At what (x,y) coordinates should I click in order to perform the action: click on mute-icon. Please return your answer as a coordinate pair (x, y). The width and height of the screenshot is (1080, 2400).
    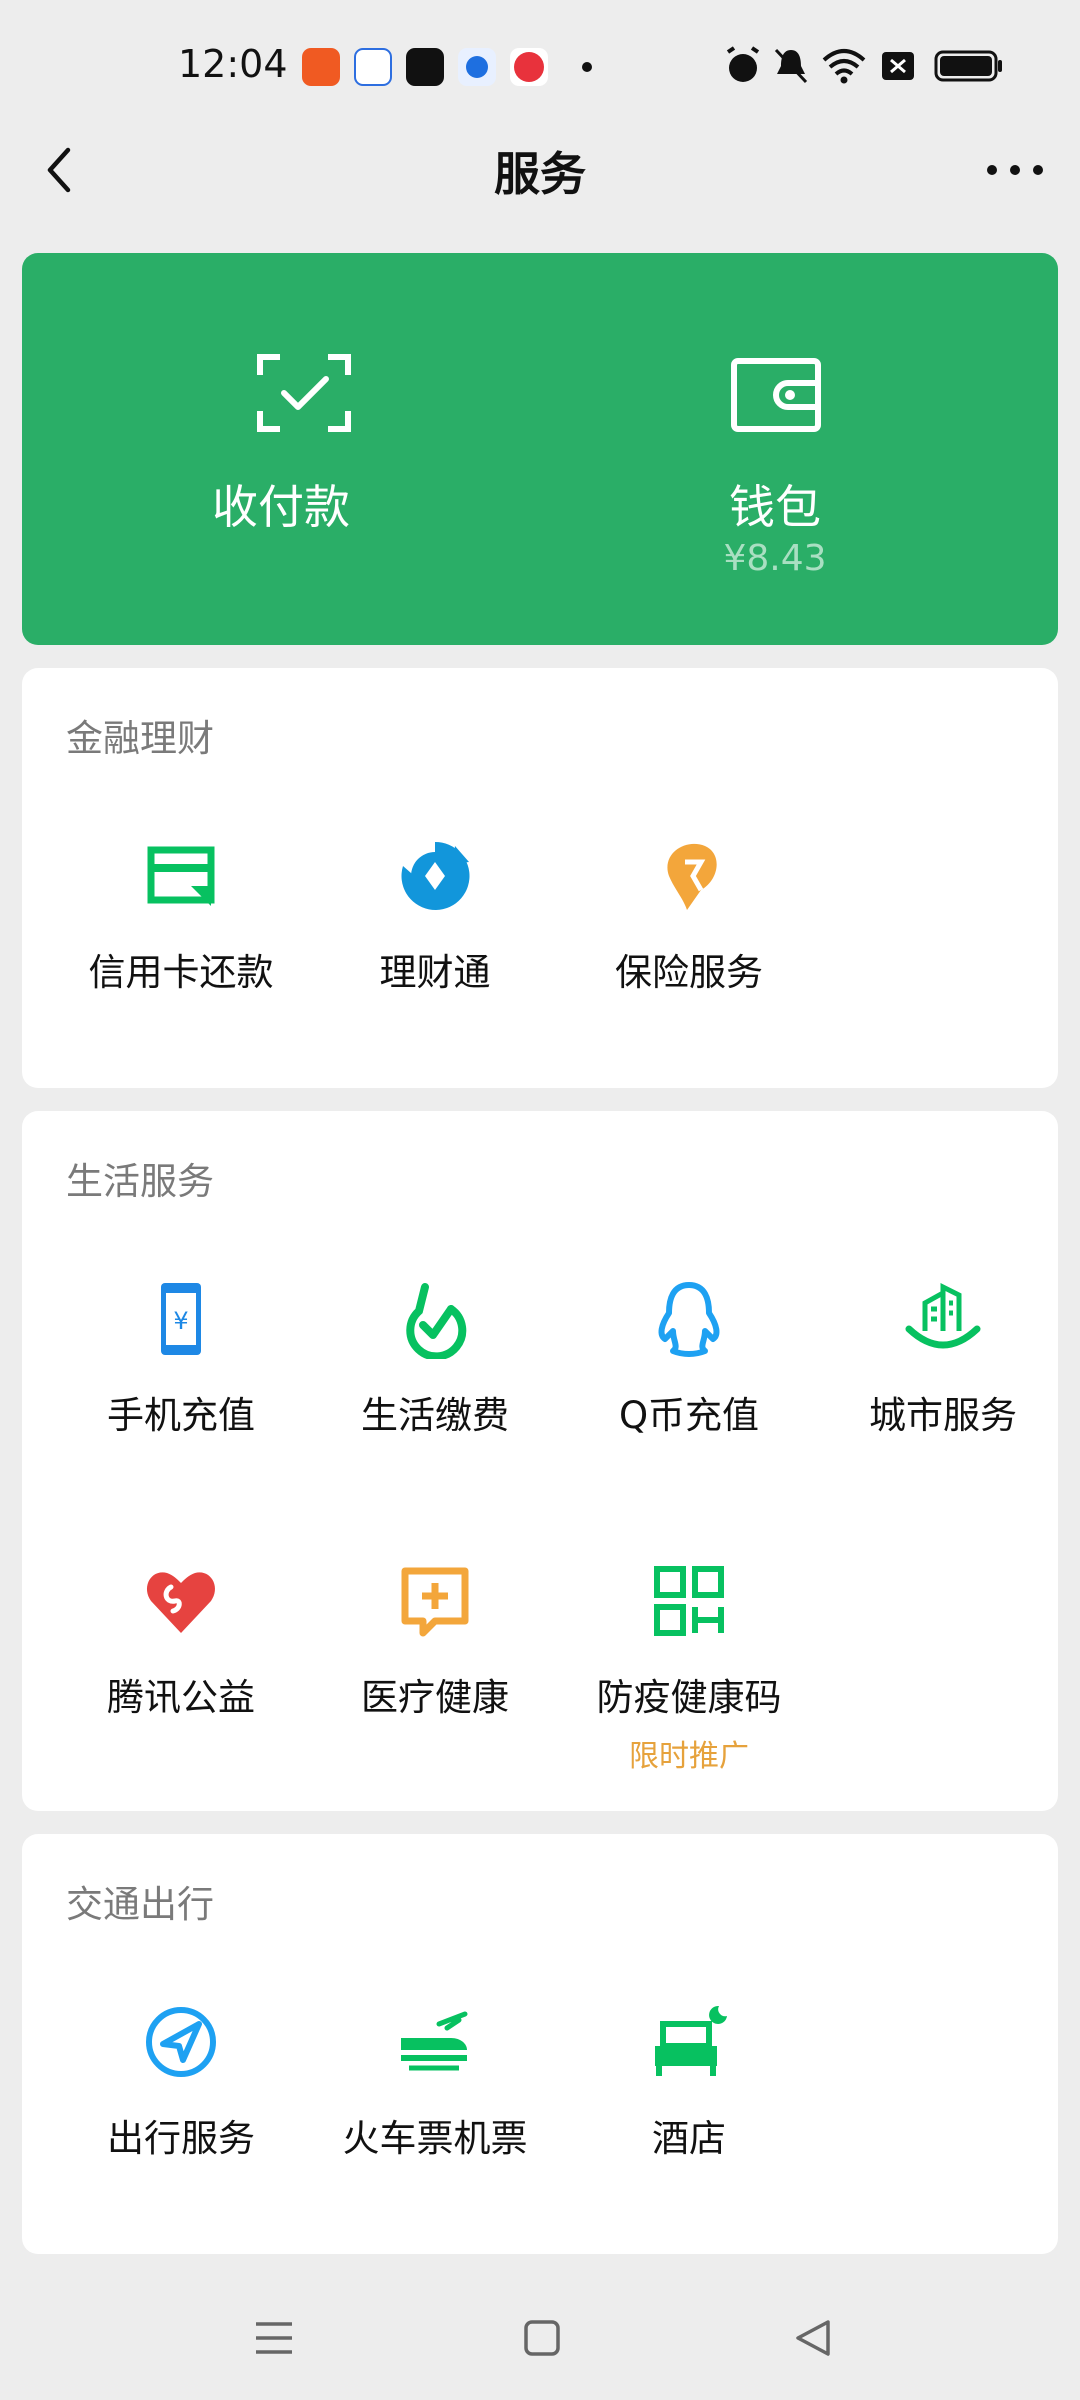
    Looking at the image, I should click on (791, 66).